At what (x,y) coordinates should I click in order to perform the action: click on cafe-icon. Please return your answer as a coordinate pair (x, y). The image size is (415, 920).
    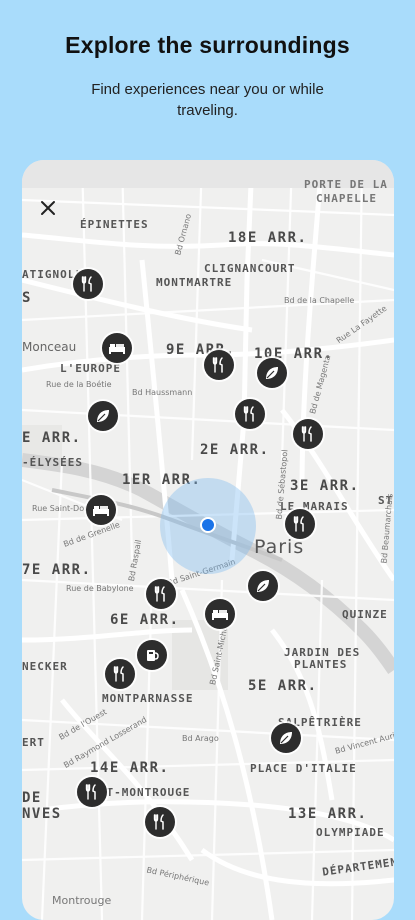
    Looking at the image, I should click on (152, 655).